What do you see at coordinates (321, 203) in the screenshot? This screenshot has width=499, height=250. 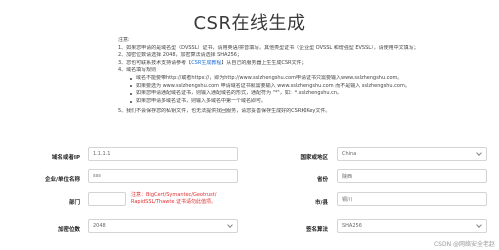 I see `city-label: 市/县` at bounding box center [321, 203].